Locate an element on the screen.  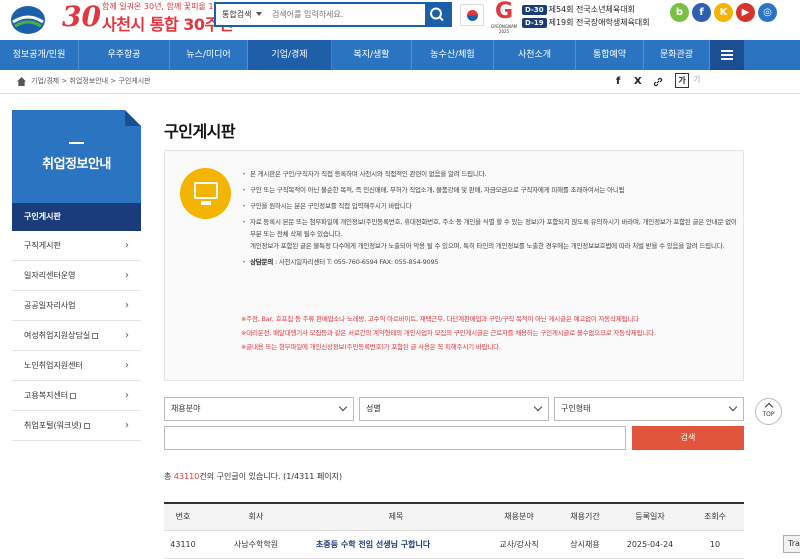
breadcrumb-bar: 기업/경제 > 취업정보안내 > 구인게시판 f X 가 가 is located at coordinates (400, 82).